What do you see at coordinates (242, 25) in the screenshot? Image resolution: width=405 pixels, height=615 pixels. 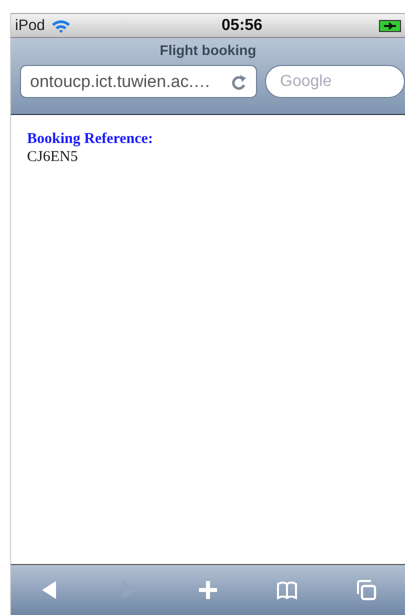 I see `clock: 05:56` at bounding box center [242, 25].